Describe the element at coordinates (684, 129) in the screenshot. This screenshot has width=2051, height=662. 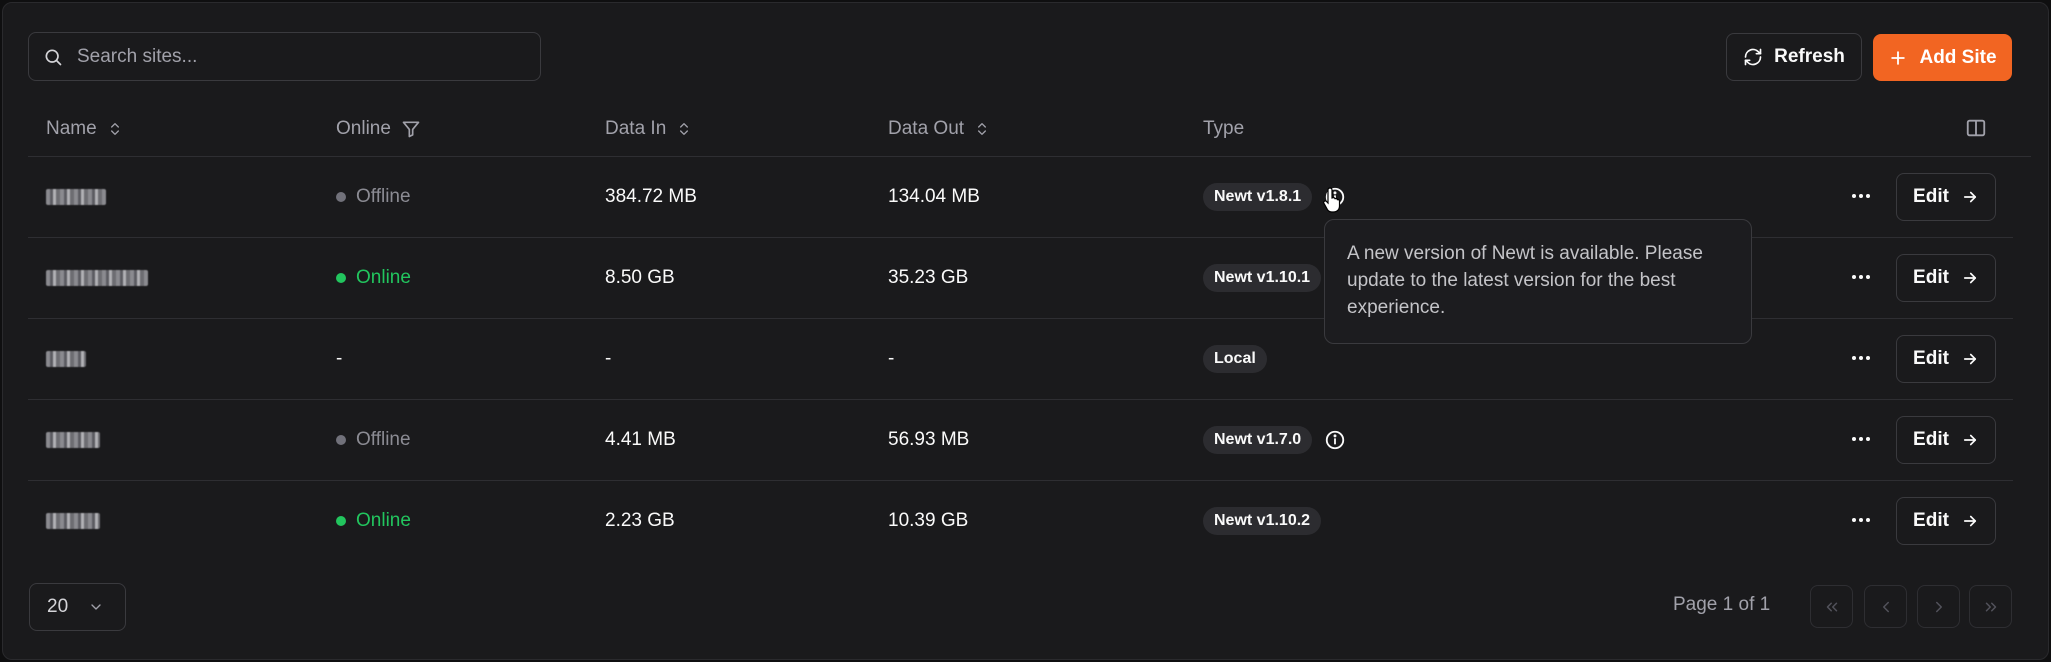
I see `sort-icon` at that location.